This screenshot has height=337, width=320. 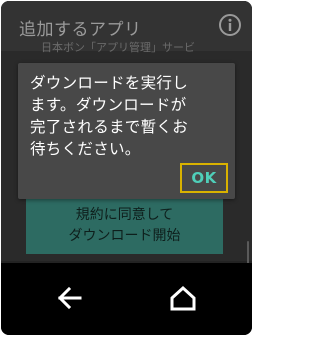 What do you see at coordinates (80, 30) in the screenshot?
I see `page-title: 追加するアプリ` at bounding box center [80, 30].